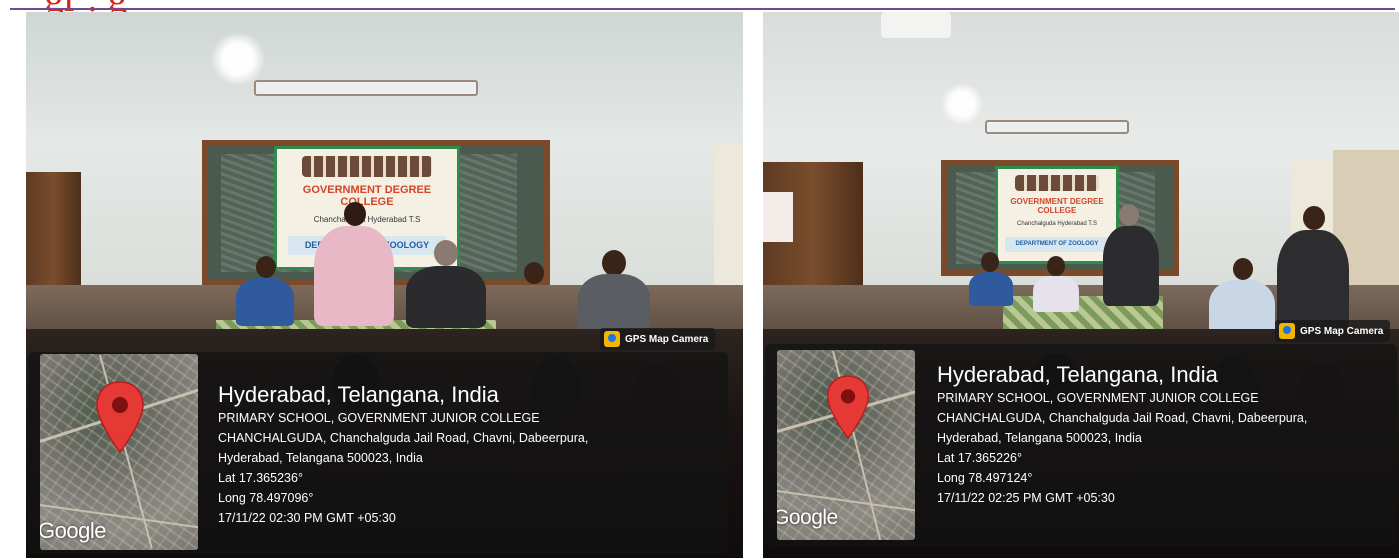 The image size is (1399, 559). I want to click on banner-department: DEPARTMENT OF ZOOLOGY, so click(1057, 244).